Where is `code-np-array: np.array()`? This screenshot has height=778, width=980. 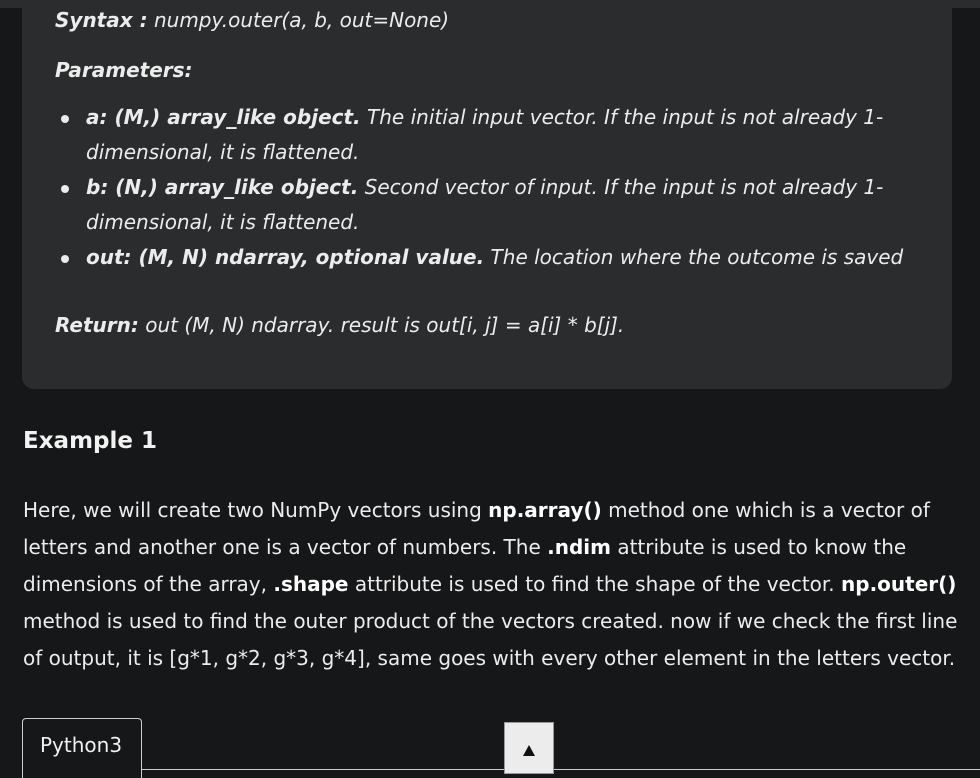 code-np-array: np.array() is located at coordinates (545, 510).